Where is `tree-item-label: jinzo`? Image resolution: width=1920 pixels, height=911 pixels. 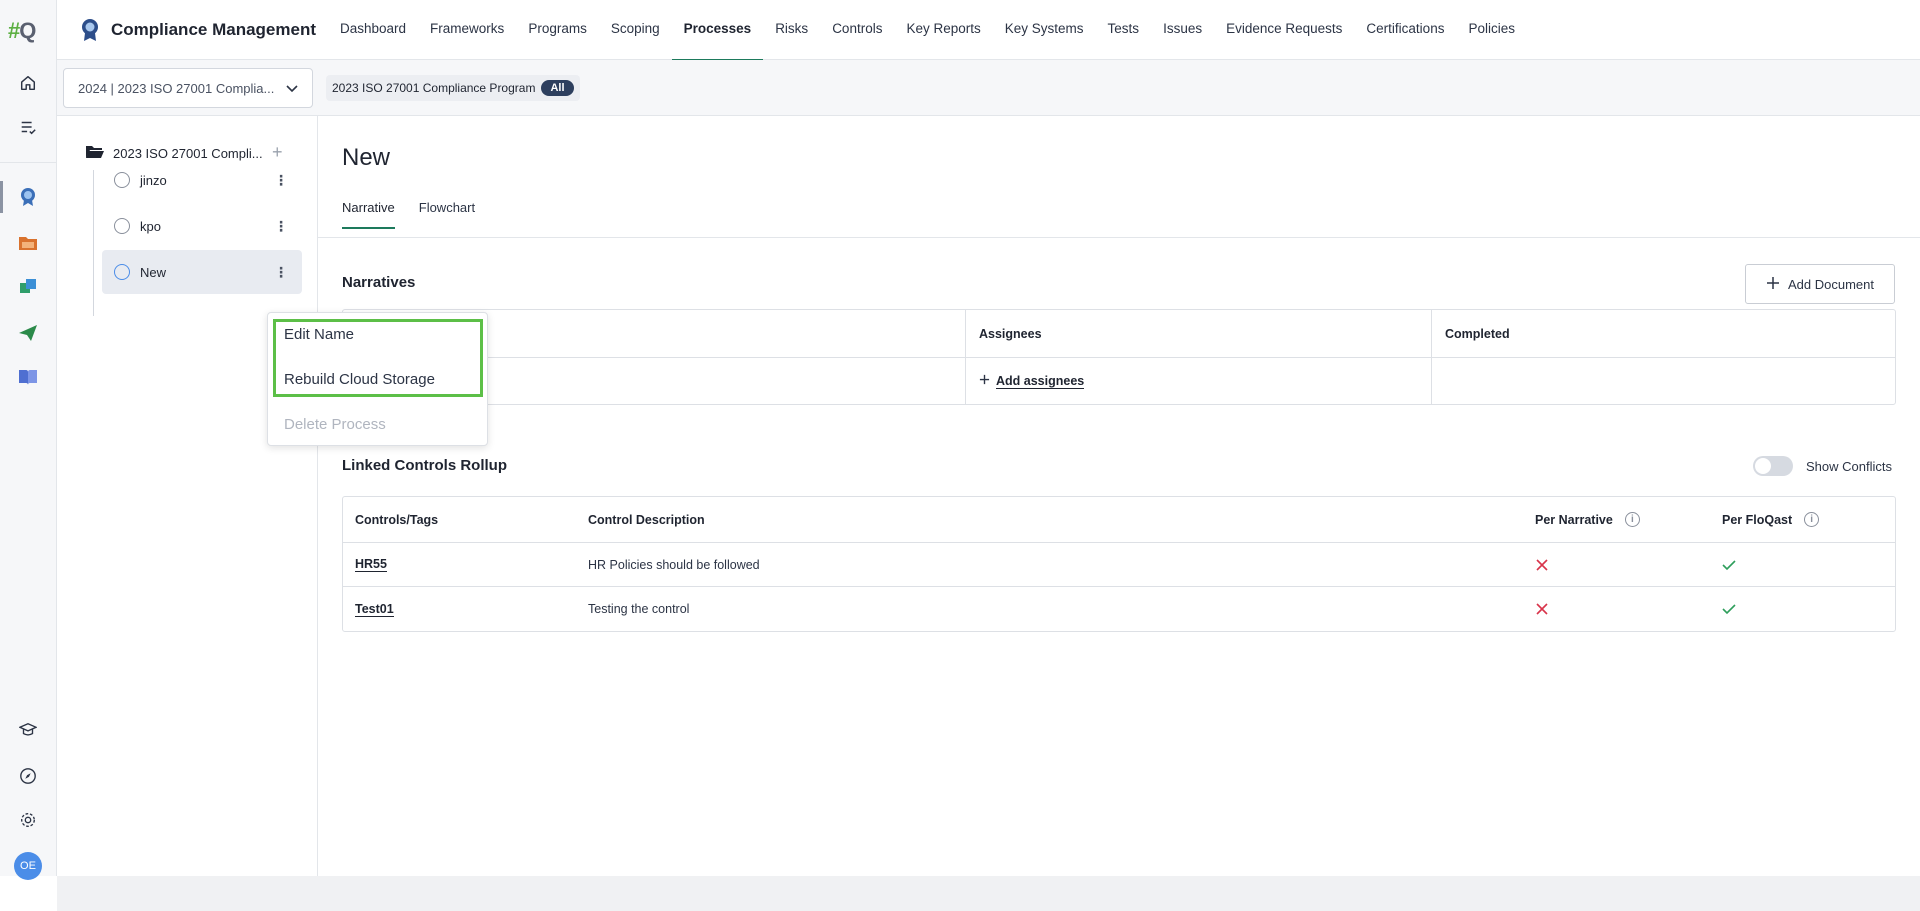 tree-item-label: jinzo is located at coordinates (153, 180).